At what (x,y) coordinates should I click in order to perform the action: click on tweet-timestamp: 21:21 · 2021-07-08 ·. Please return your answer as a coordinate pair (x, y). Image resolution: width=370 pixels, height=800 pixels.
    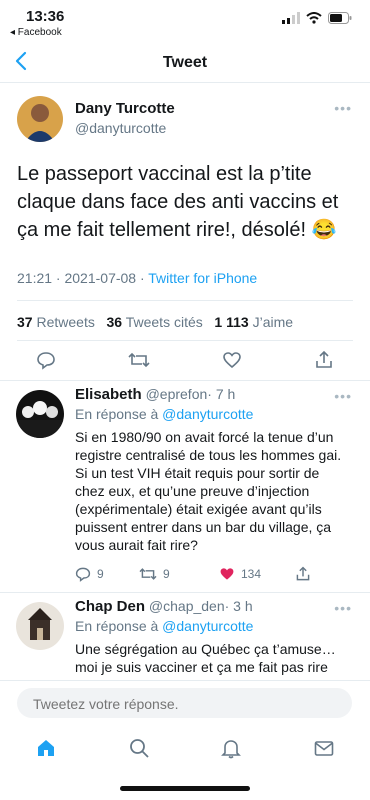
    Looking at the image, I should click on (83, 278).